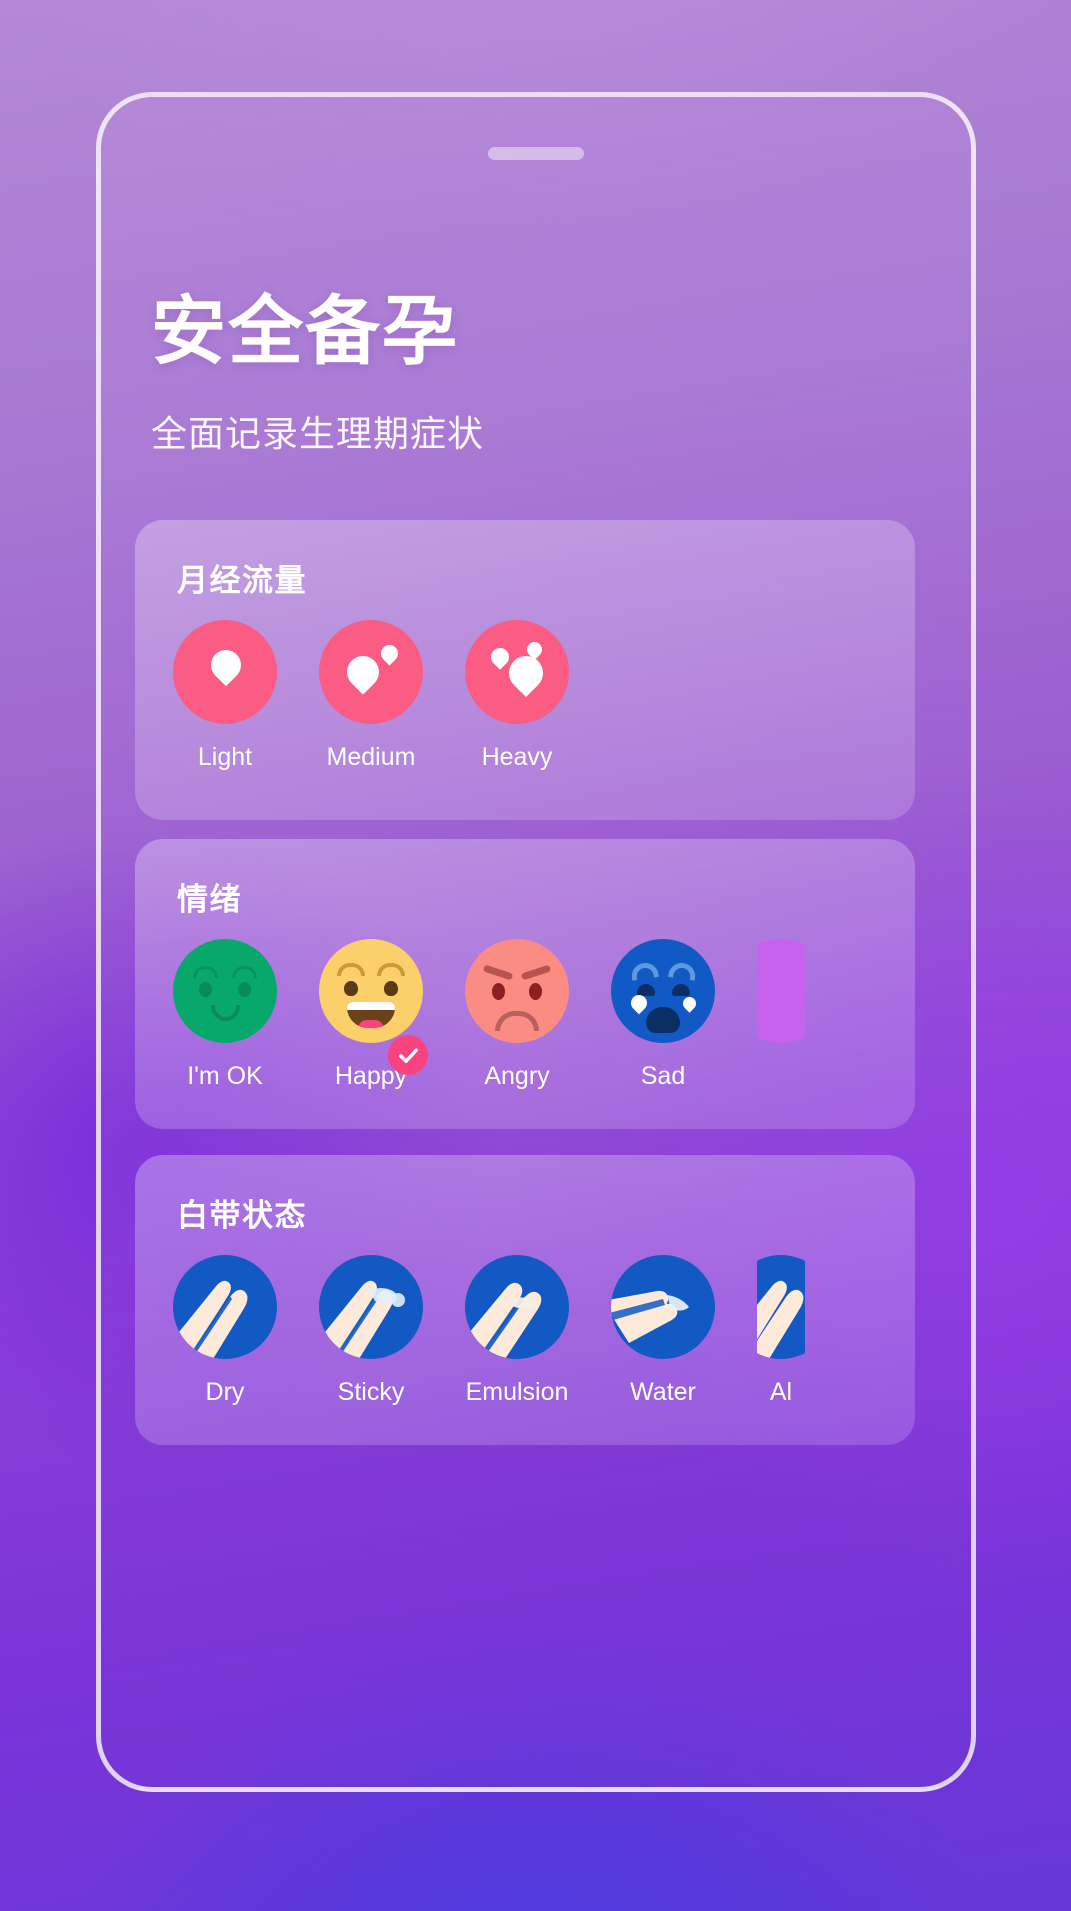  Describe the element at coordinates (371, 1392) in the screenshot. I see `discharge-option-label: Sticky` at that location.